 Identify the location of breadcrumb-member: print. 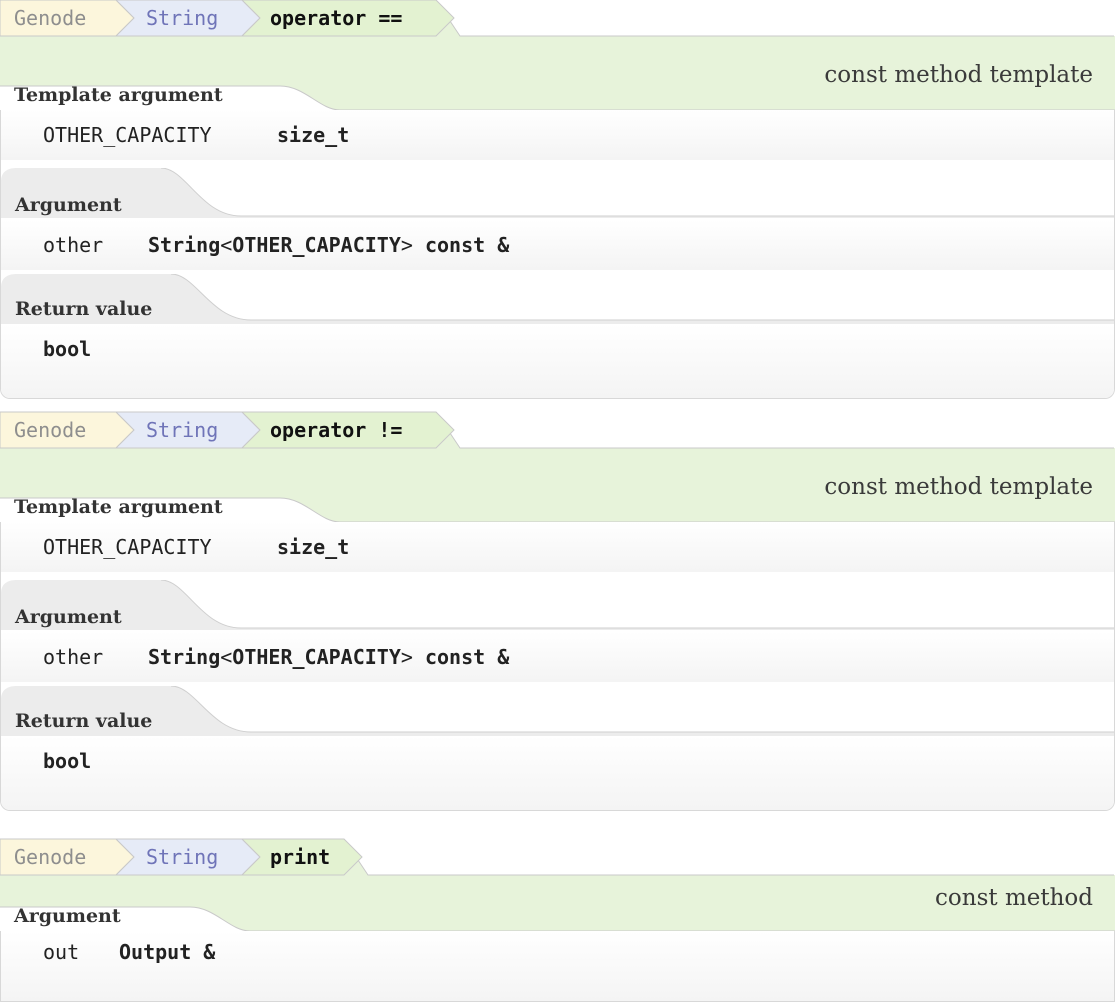
(300, 857).